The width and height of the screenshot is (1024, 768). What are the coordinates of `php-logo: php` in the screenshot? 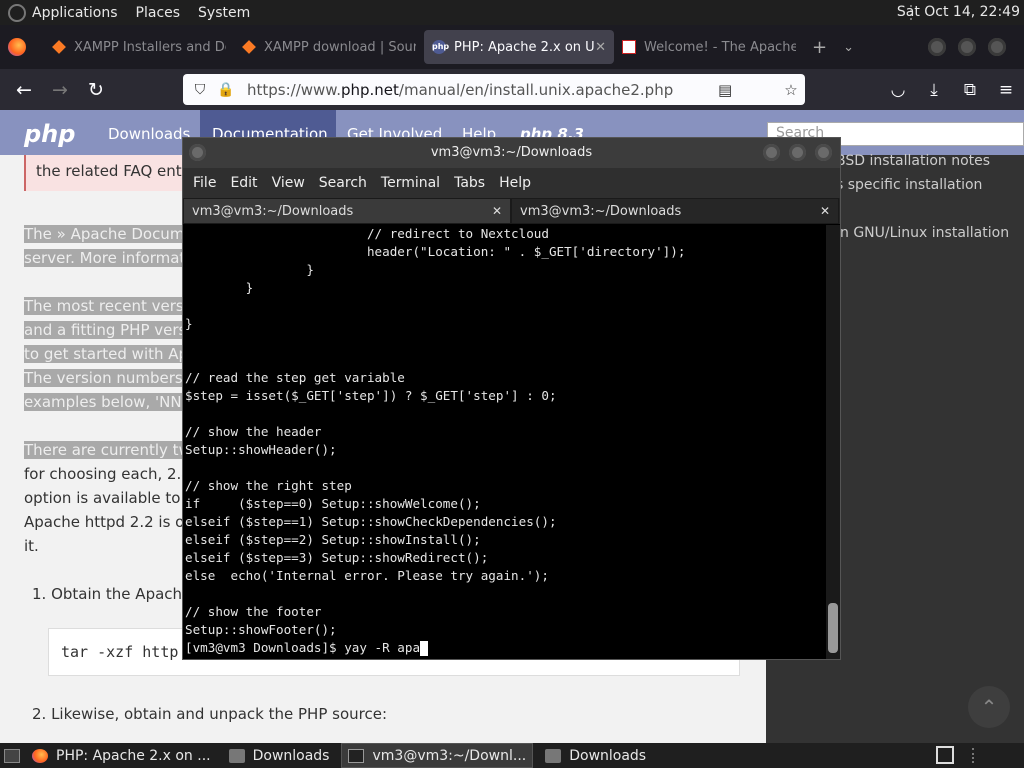 It's located at (49, 134).